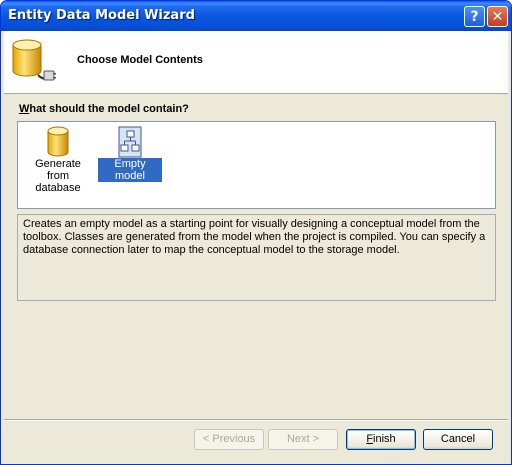 This screenshot has width=512, height=465. I want to click on close-button: ✕, so click(497, 16).